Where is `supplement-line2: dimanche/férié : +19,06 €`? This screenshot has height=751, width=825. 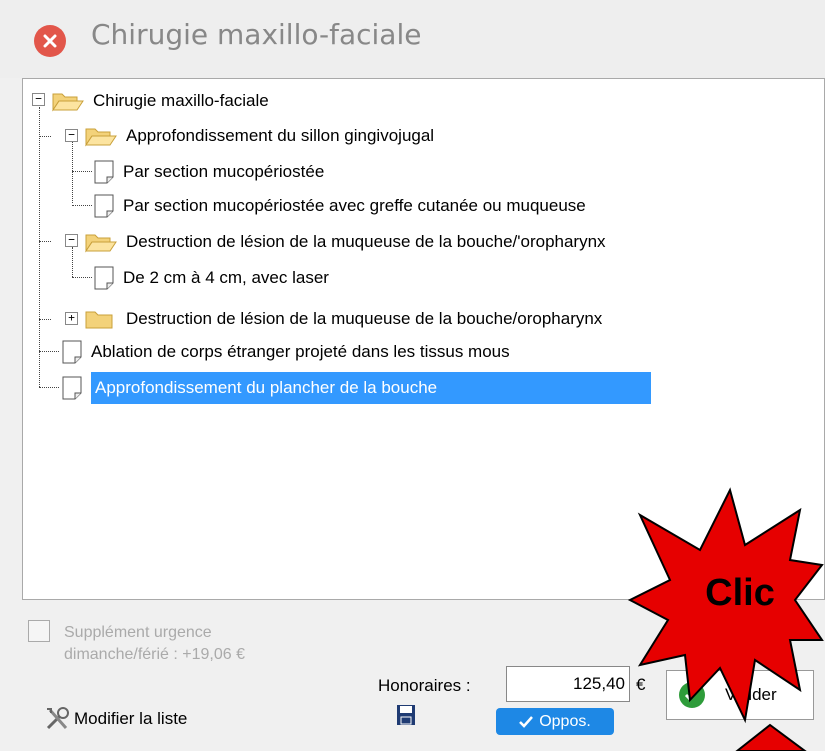 supplement-line2: dimanche/férié : +19,06 € is located at coordinates (155, 654).